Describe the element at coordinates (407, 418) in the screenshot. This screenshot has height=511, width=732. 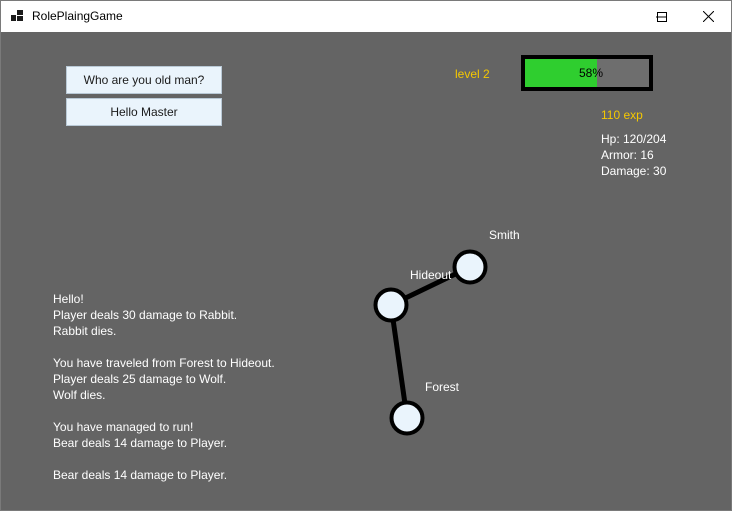
I see `location-node-forest` at that location.